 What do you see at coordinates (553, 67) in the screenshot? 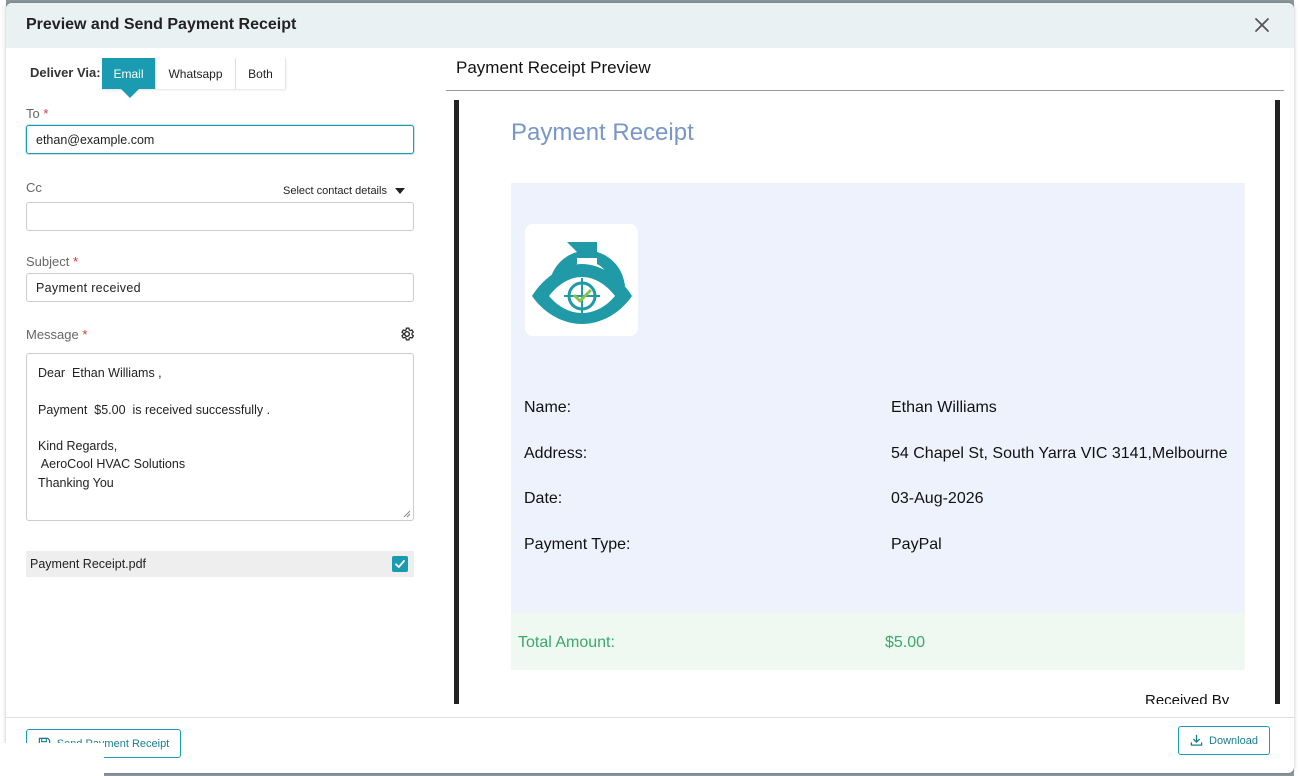
I see `preview-title: Payment Receipt Preview` at bounding box center [553, 67].